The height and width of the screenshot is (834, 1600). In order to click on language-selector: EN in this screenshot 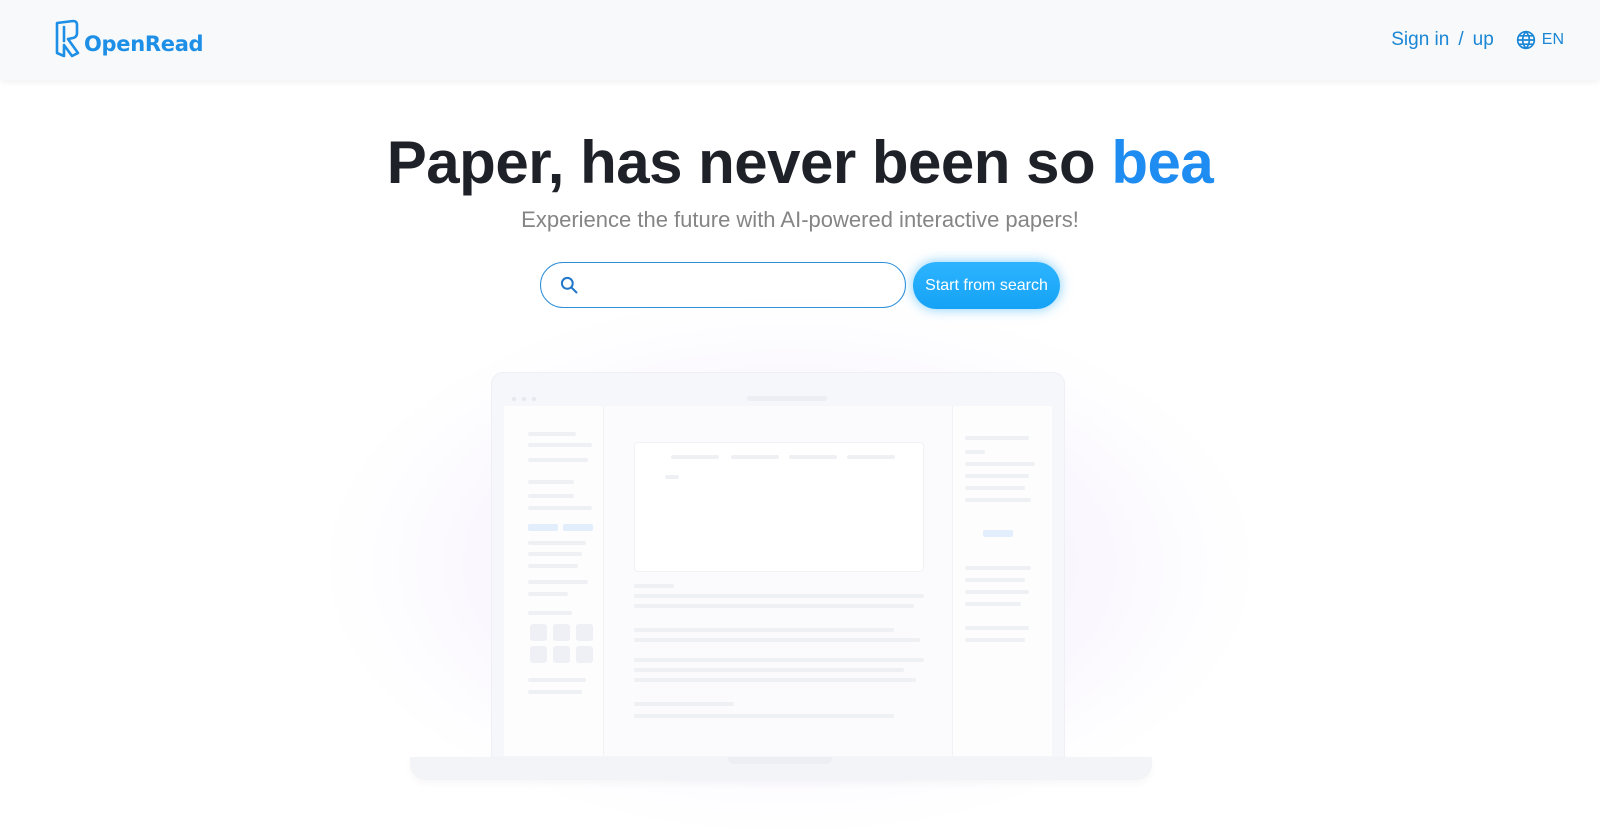, I will do `click(1540, 40)`.